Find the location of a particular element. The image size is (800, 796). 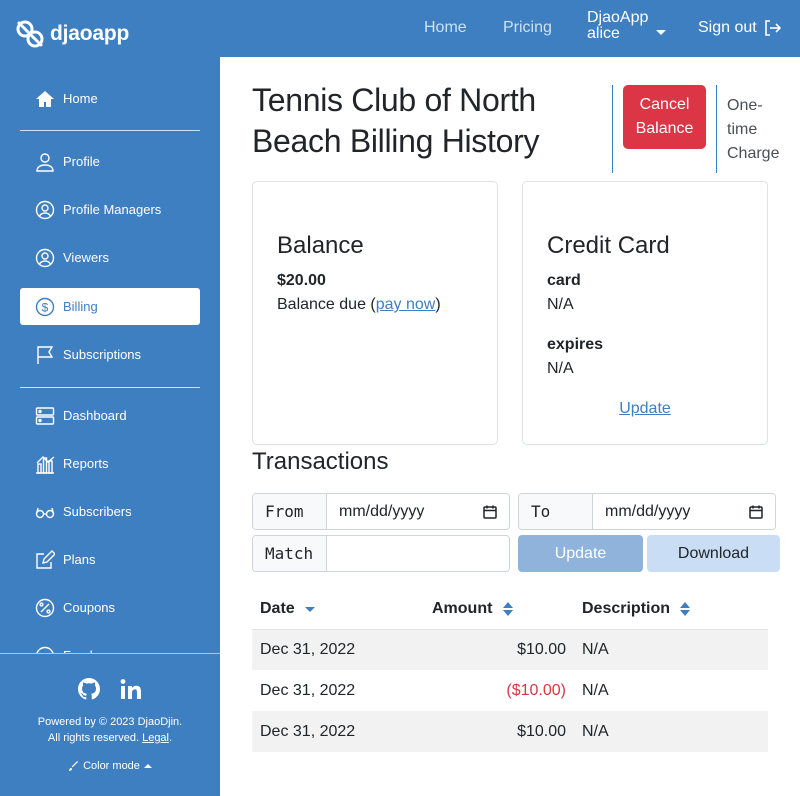

download-button: Download is located at coordinates (713, 553).